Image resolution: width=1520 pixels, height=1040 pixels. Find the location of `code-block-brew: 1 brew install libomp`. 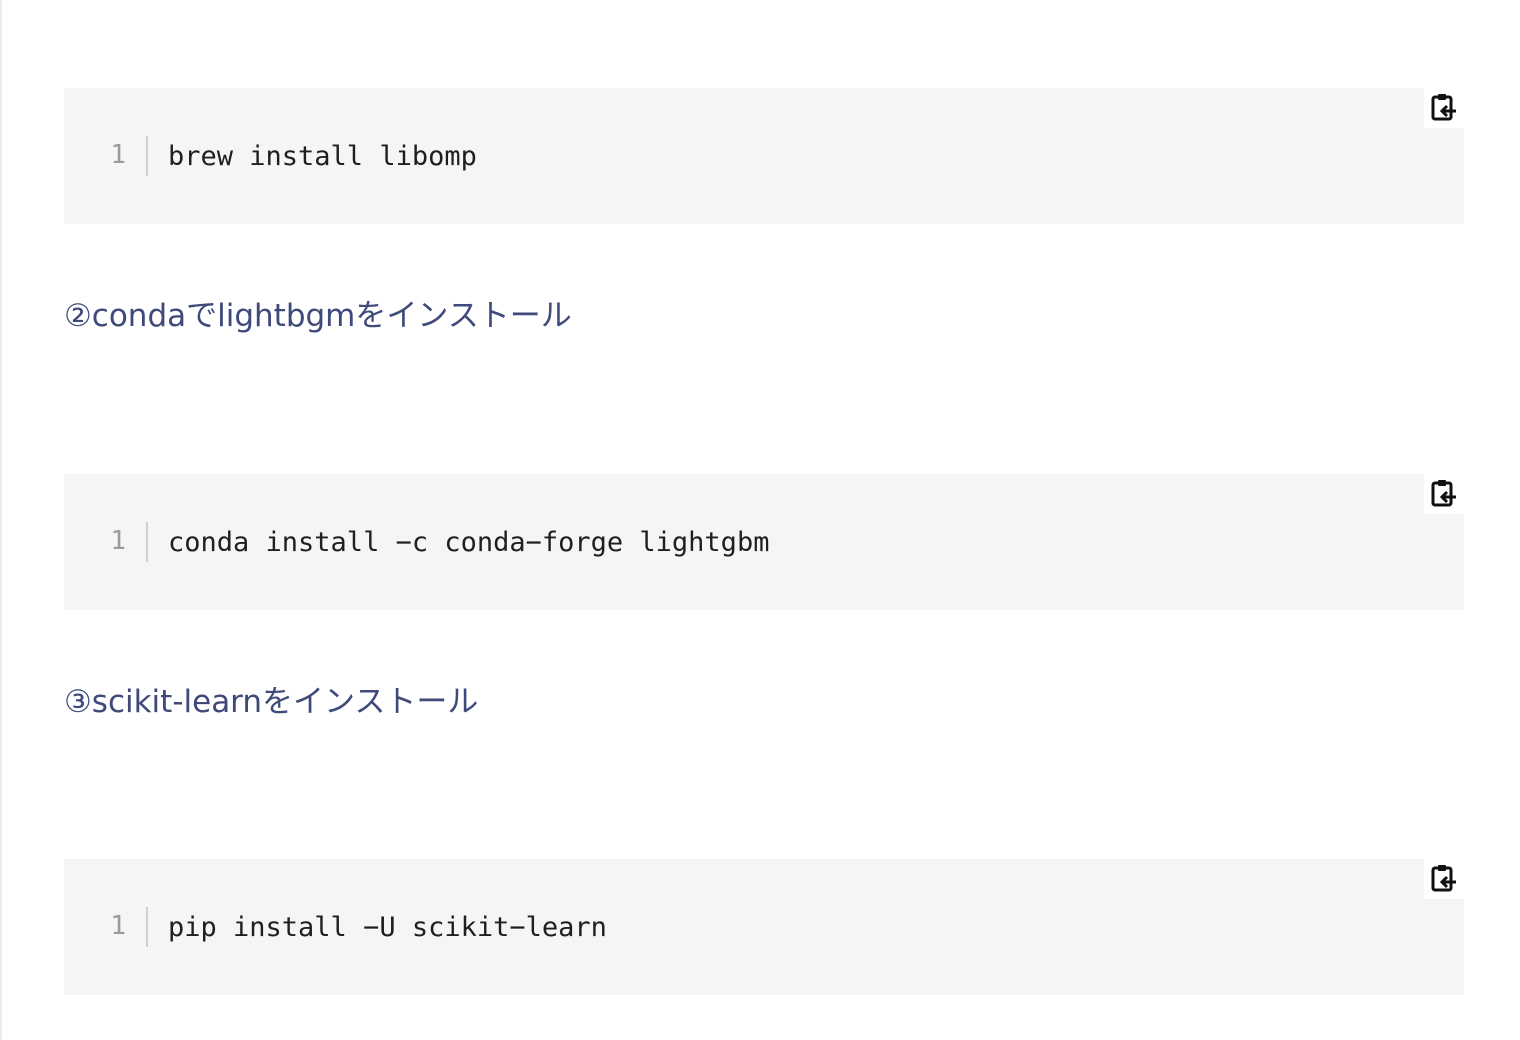

code-block-brew: 1 brew install libomp is located at coordinates (764, 156).